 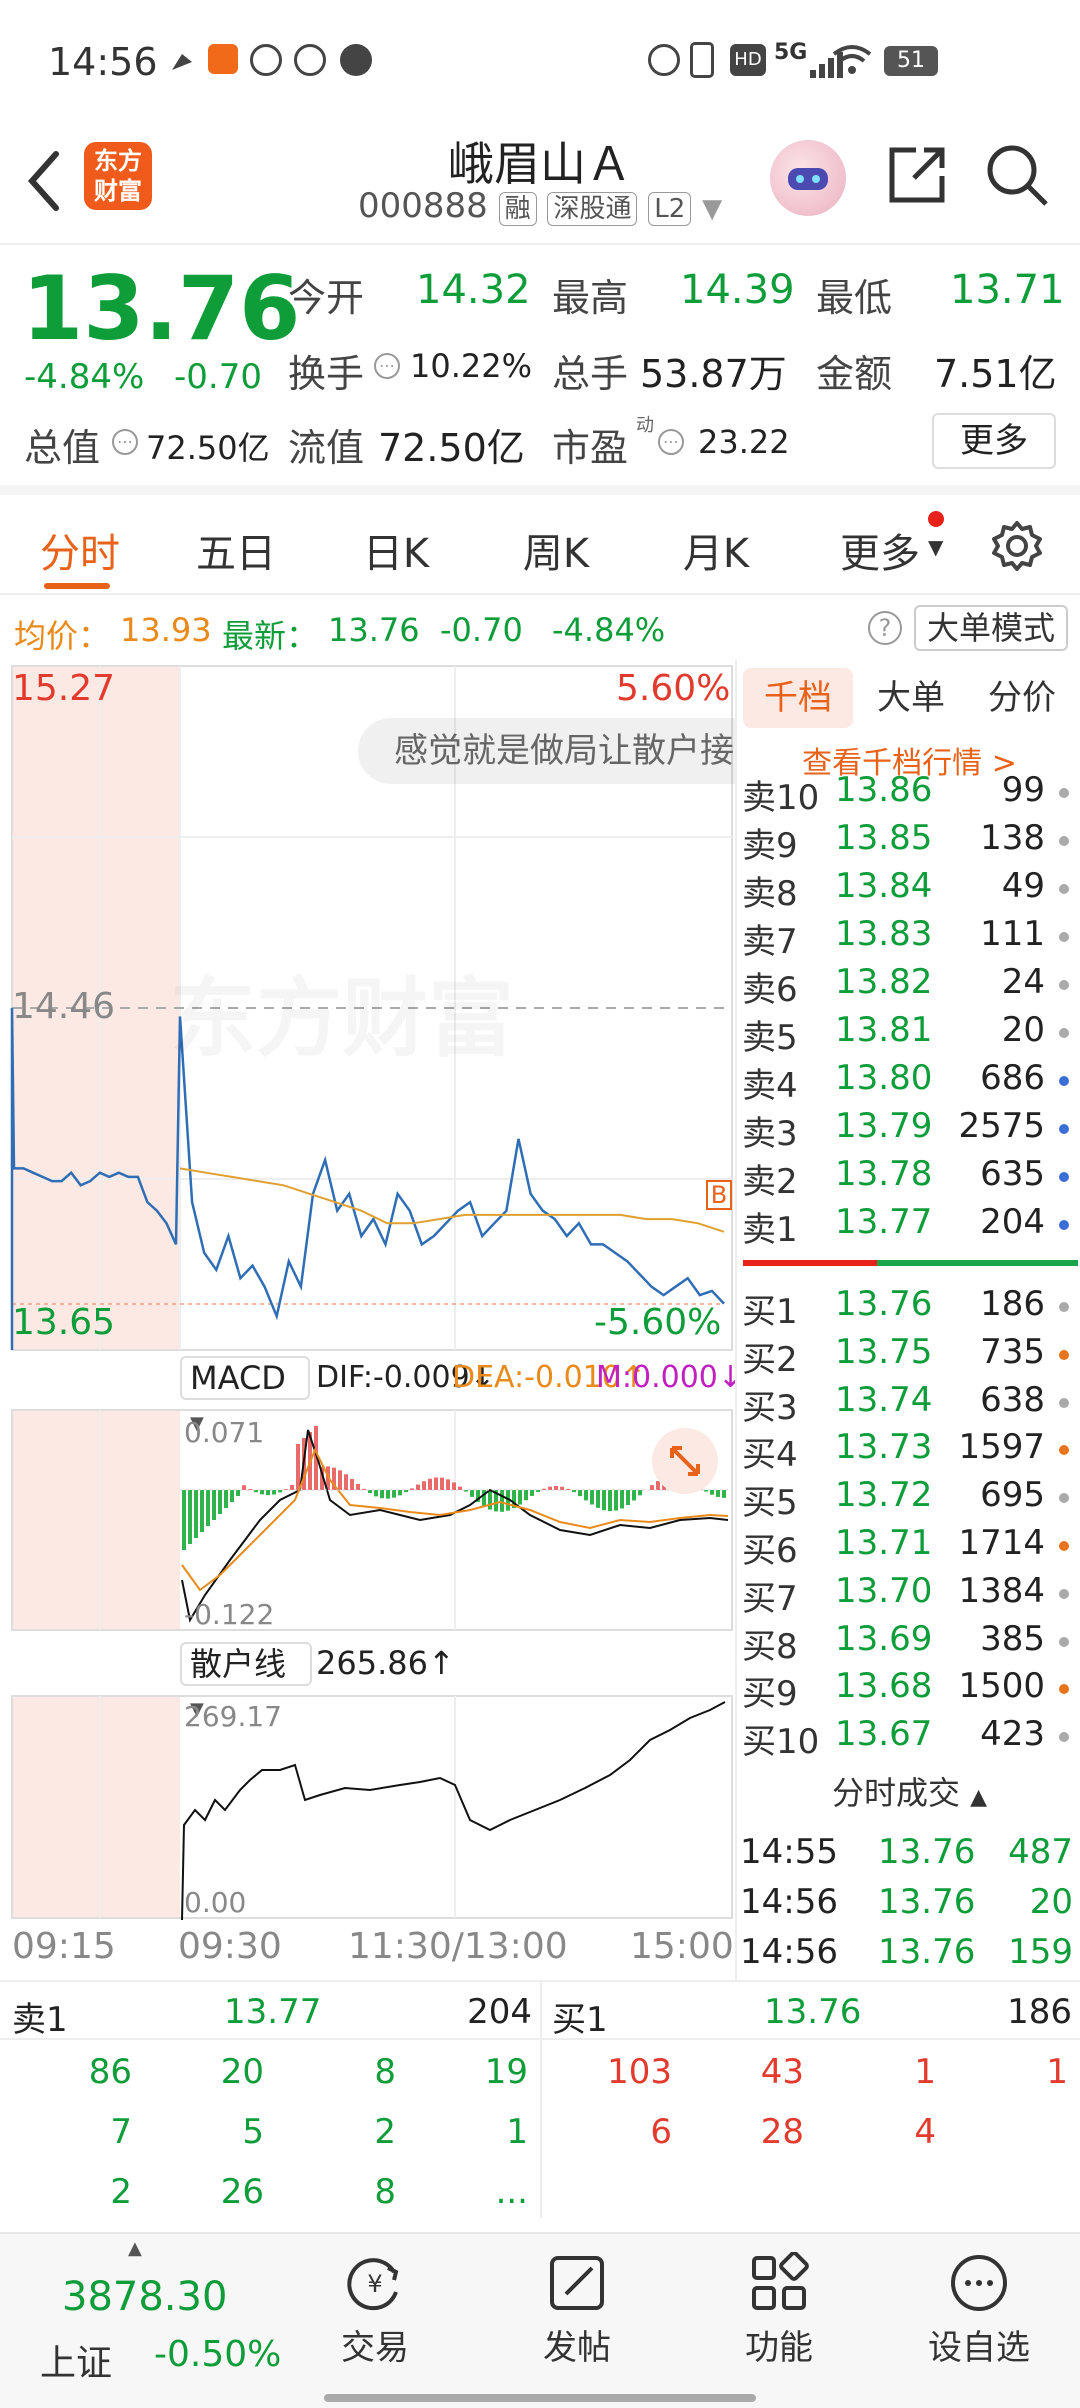 What do you see at coordinates (540, 2398) in the screenshot?
I see `home-indicator` at bounding box center [540, 2398].